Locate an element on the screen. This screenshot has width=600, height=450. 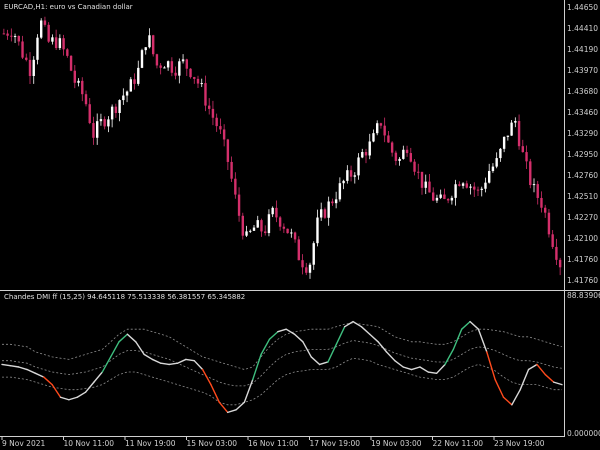
symbol-title: EURCAD,H1: euro vs Canadian dollar is located at coordinates (68, 7).